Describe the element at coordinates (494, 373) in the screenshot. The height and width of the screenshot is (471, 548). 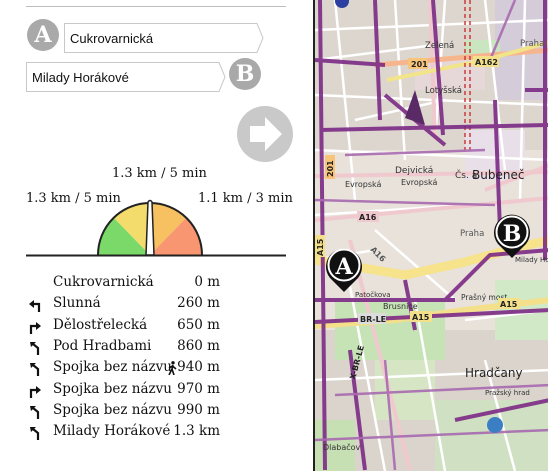
I see `map-label-hradcany: Hradčany` at that location.